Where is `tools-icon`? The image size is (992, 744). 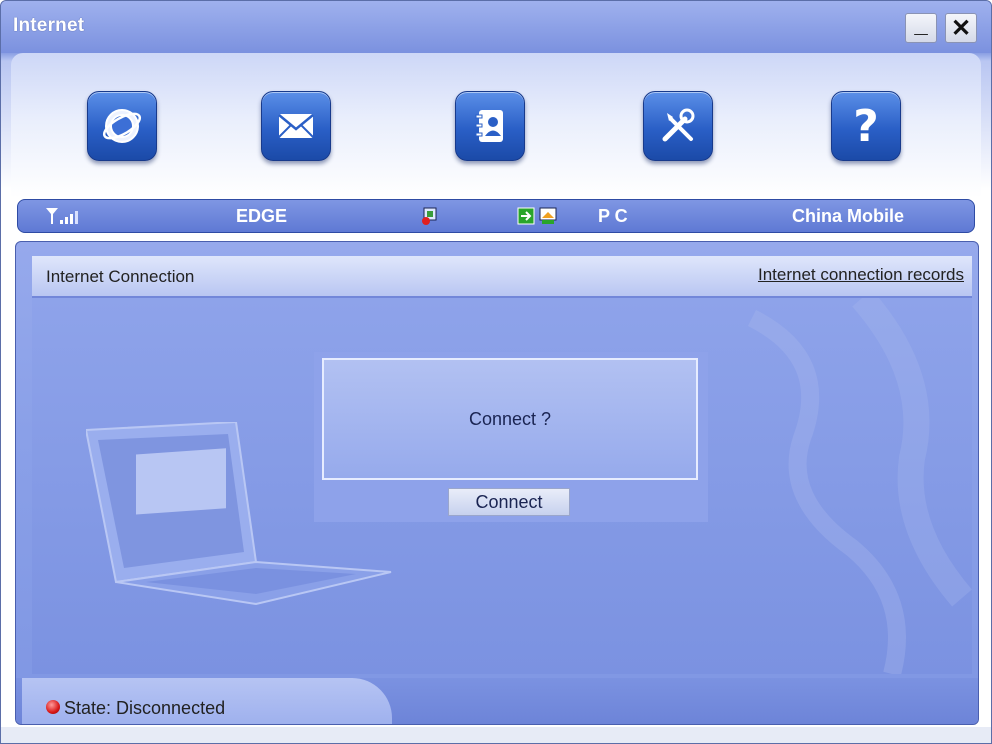
tools-icon is located at coordinates (678, 125).